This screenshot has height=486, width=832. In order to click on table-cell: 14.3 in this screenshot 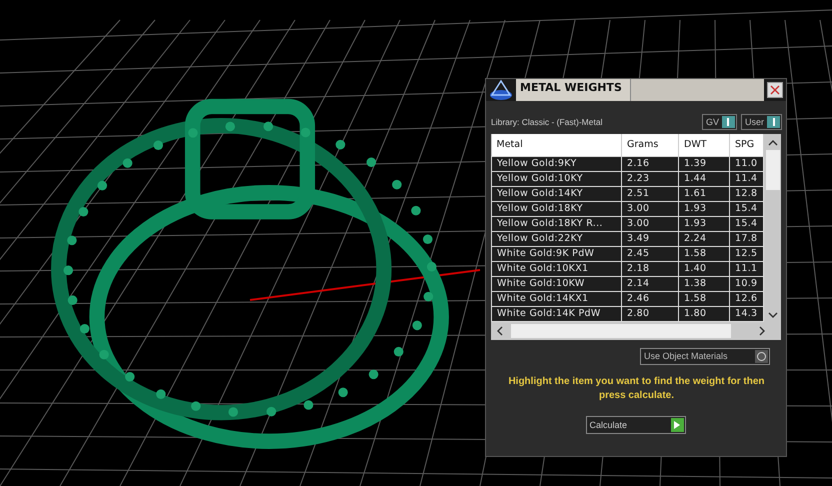, I will do `click(747, 313)`.